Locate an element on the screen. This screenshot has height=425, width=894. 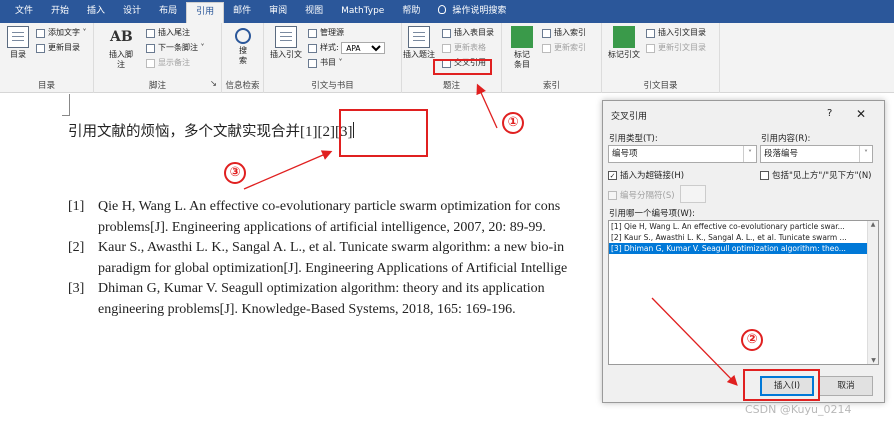
search-icon is located at coordinates (243, 36).